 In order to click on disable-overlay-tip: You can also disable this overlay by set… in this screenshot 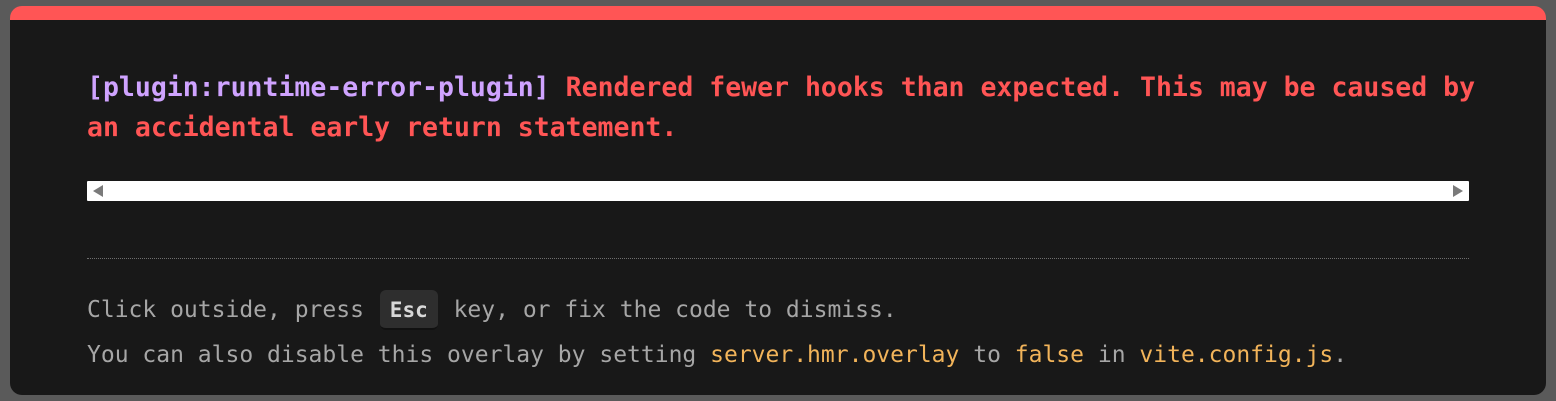, I will do `click(717, 355)`.